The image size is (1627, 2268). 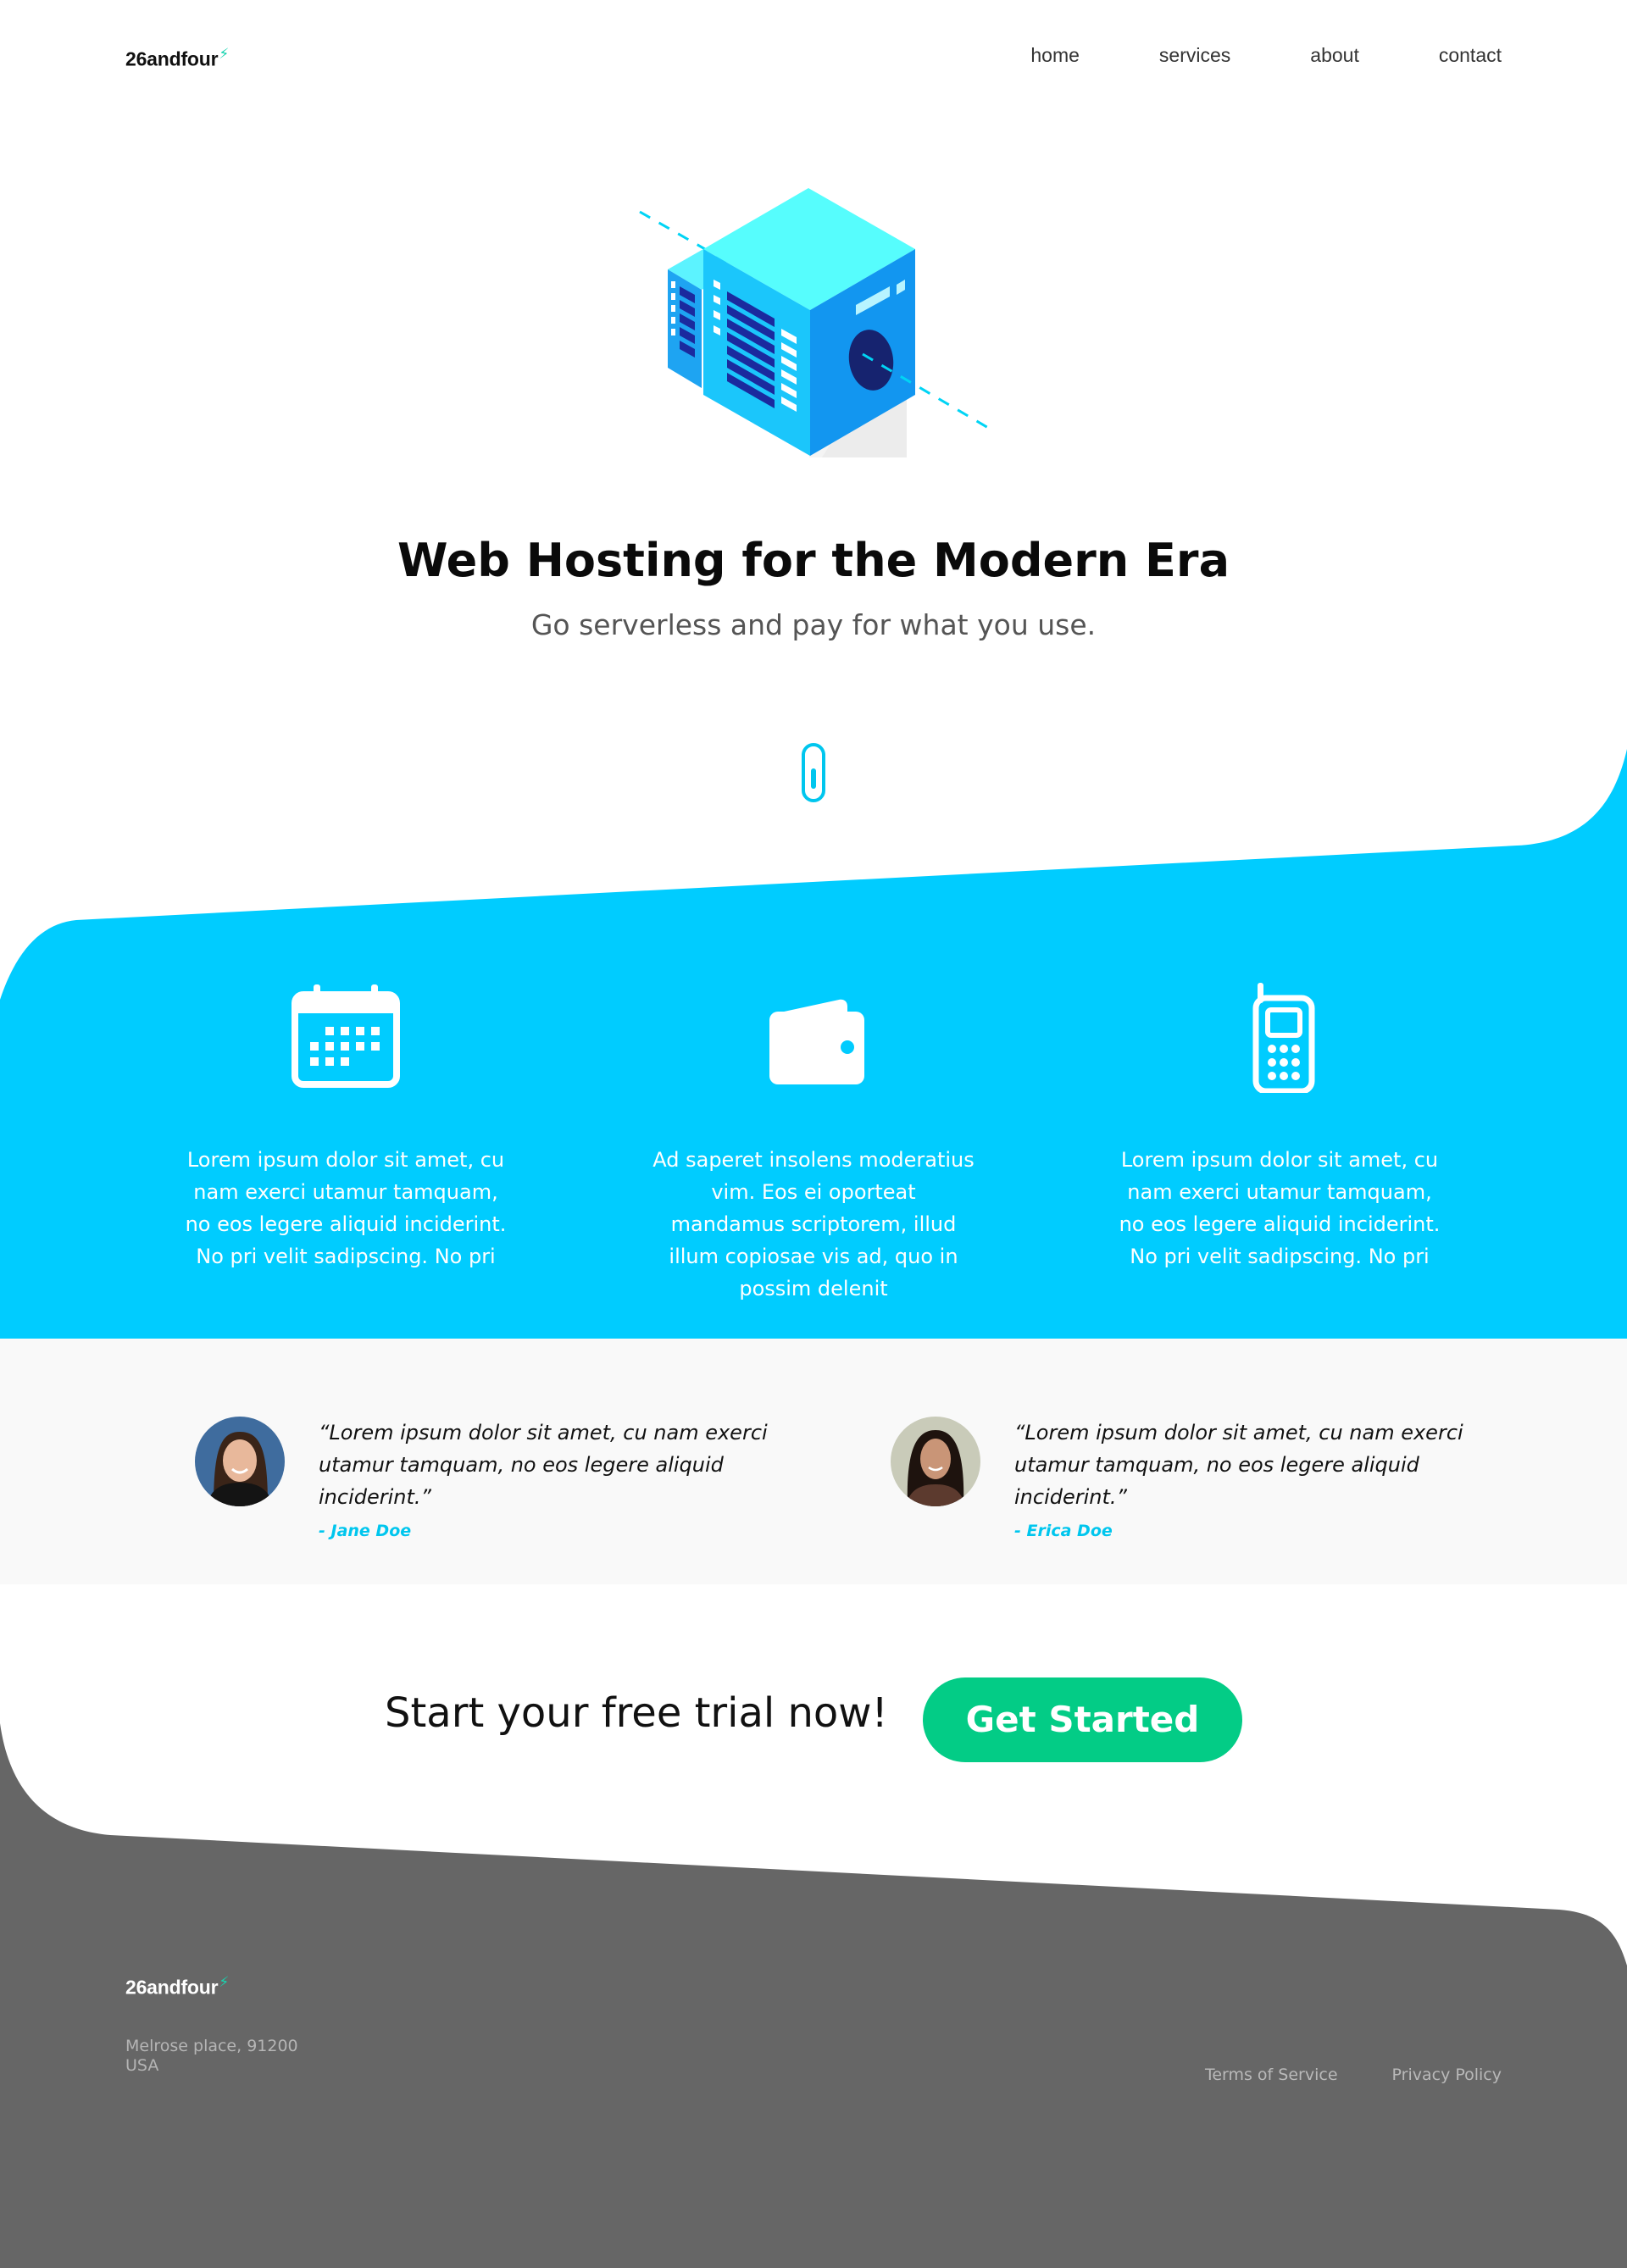 I want to click on testimonial-author-2: - Erica Doe, so click(x=1063, y=1531).